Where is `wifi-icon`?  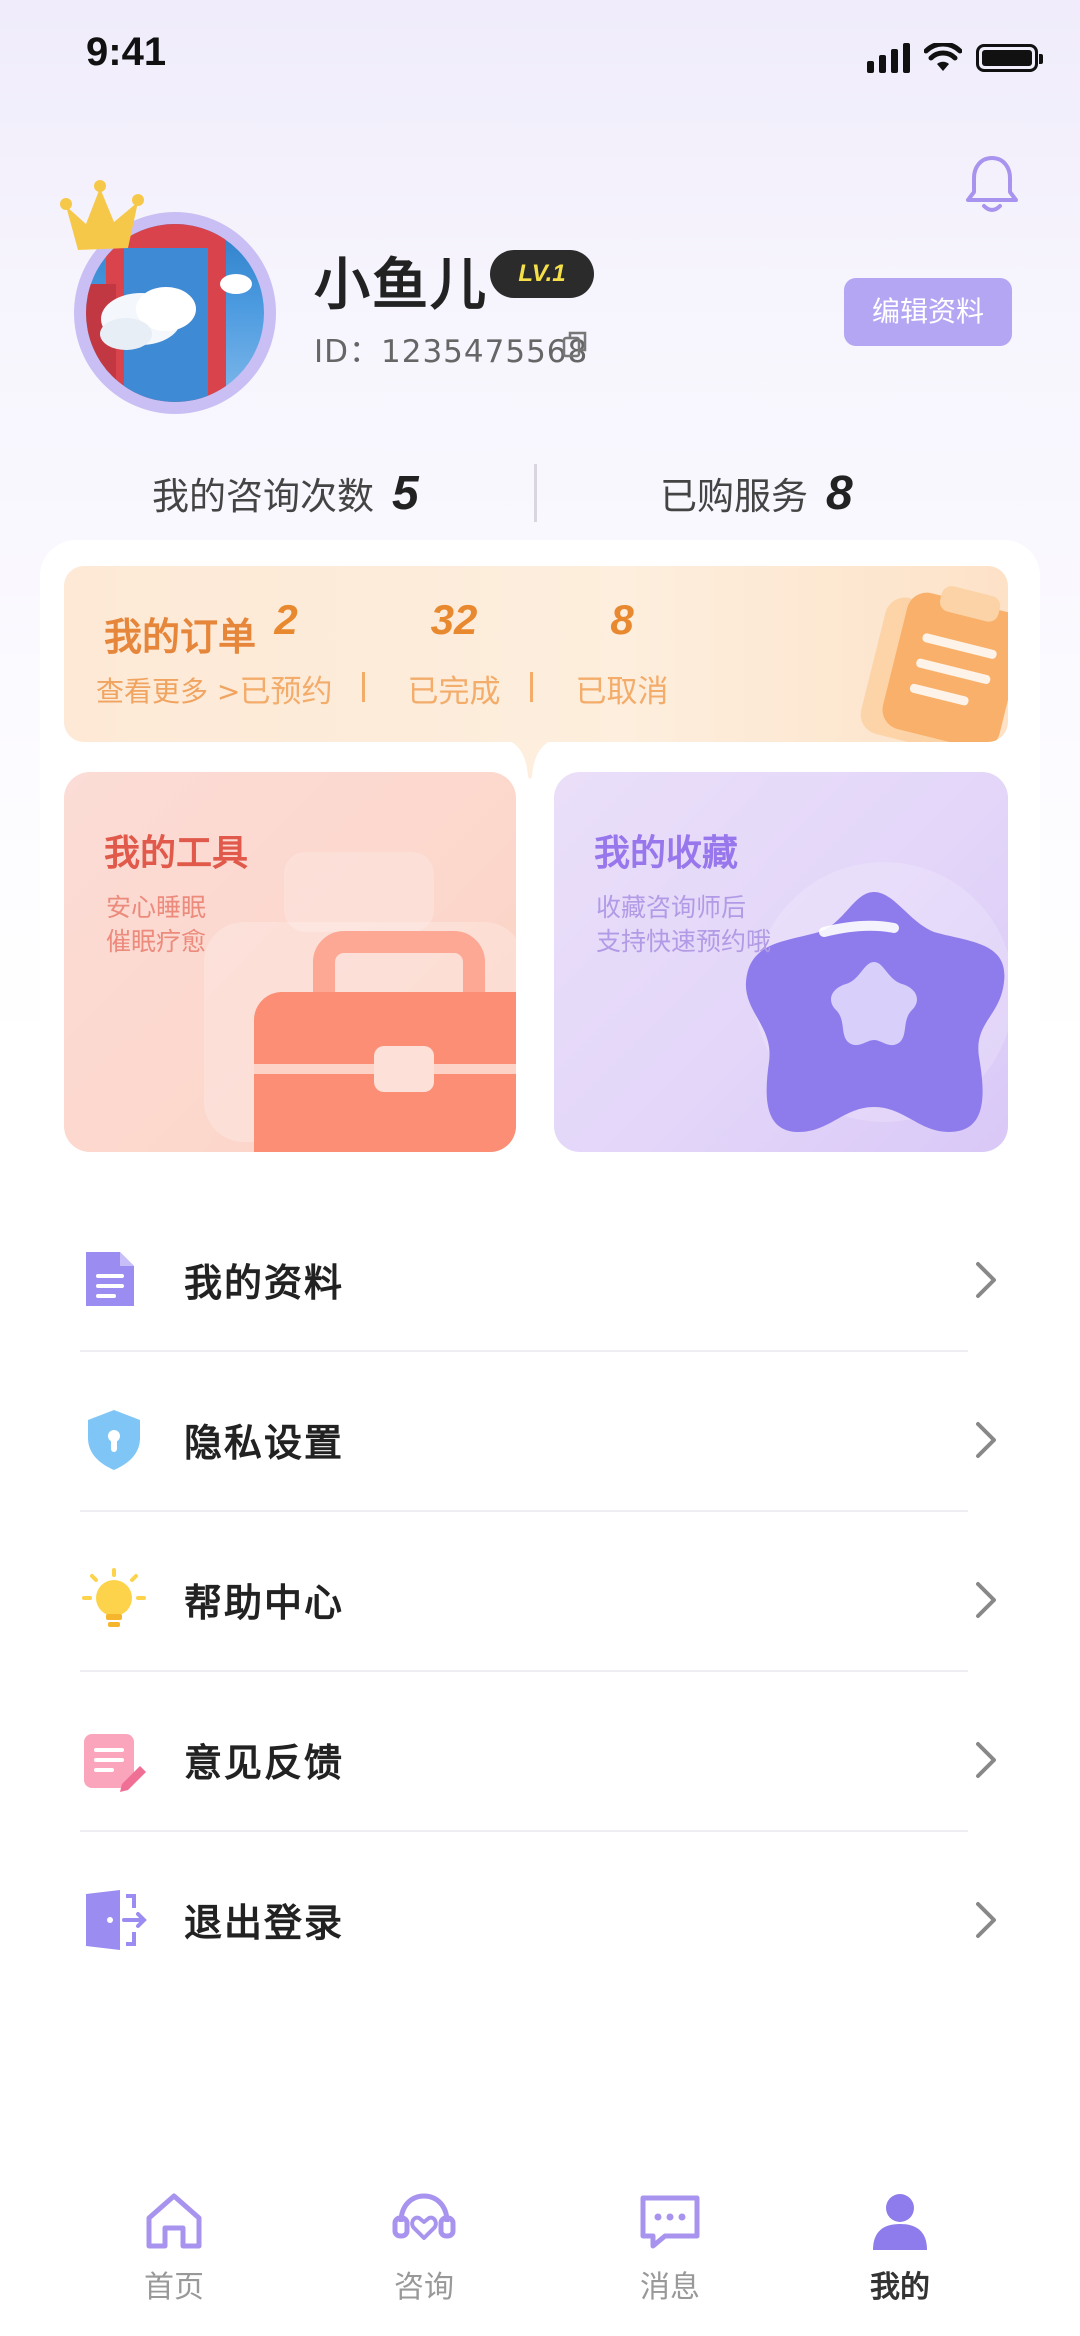
wifi-icon is located at coordinates (943, 57).